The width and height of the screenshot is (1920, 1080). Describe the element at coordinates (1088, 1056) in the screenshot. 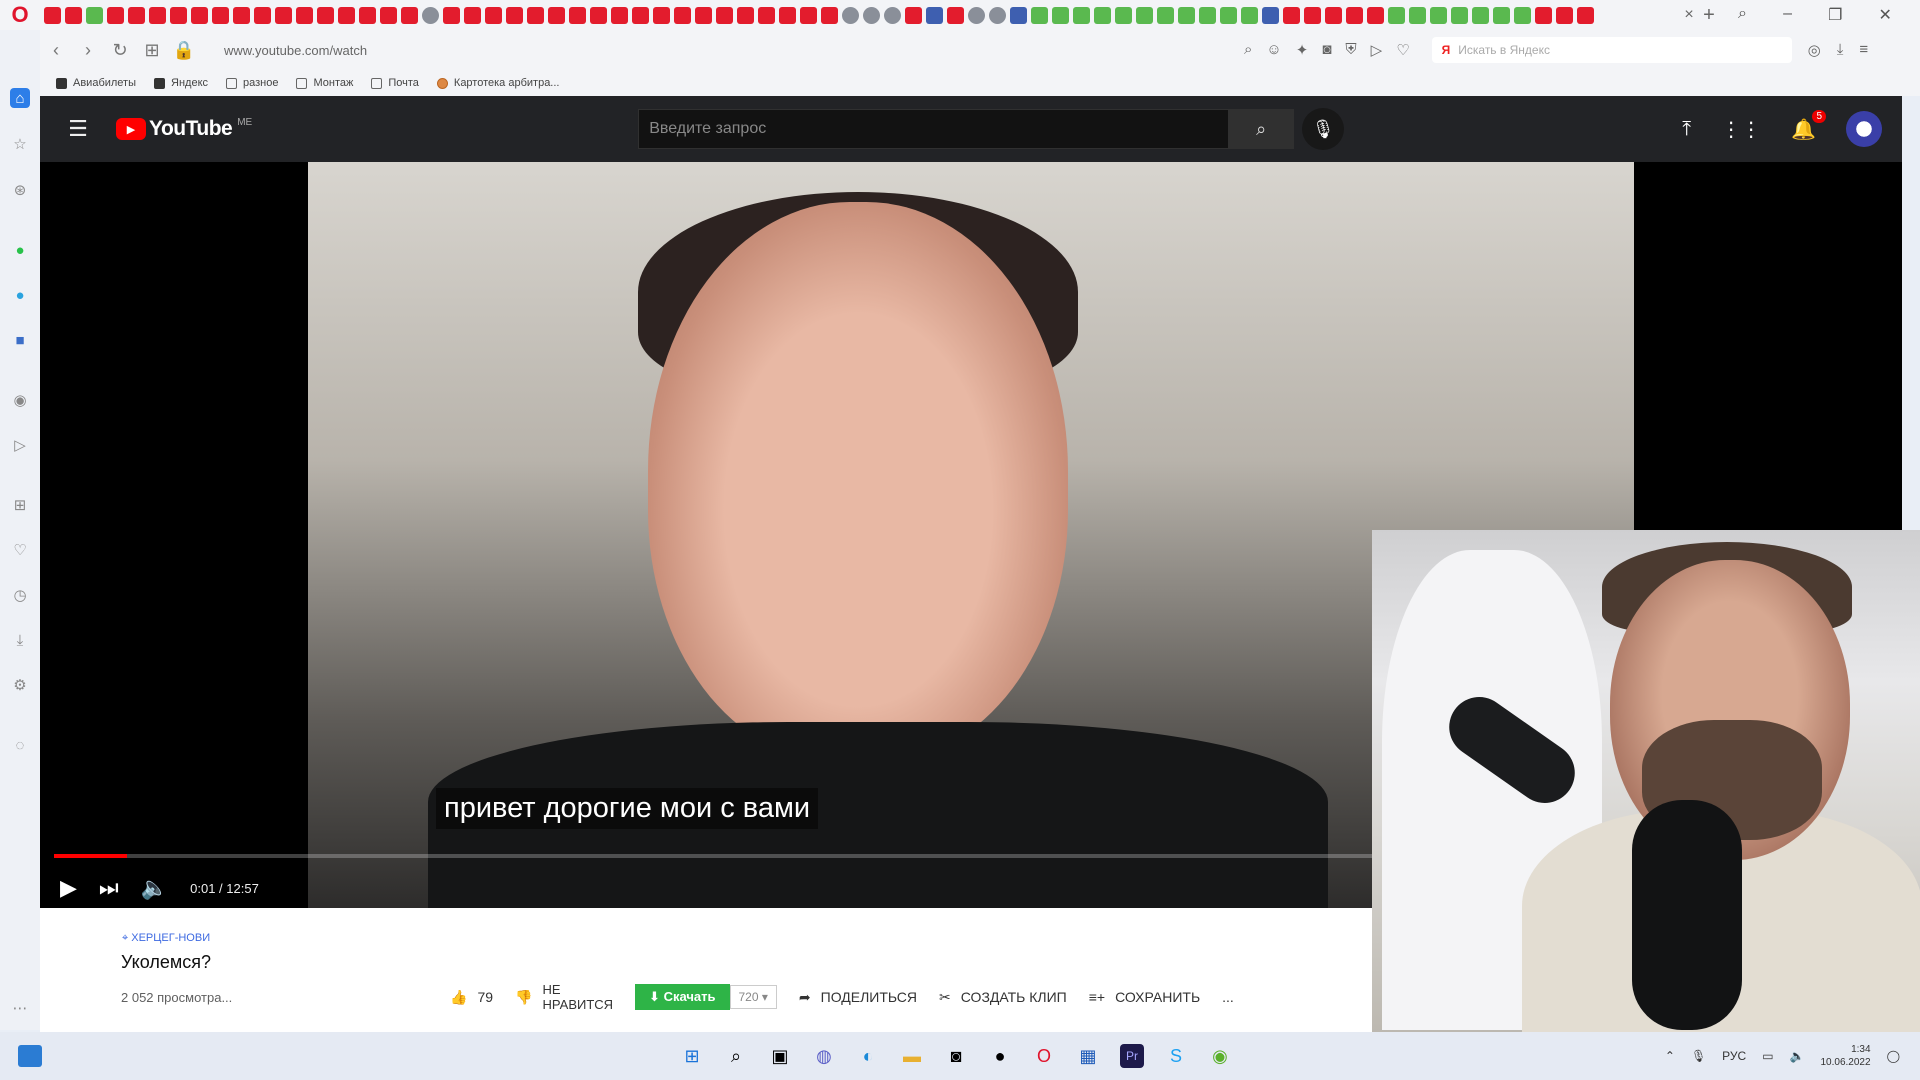

I see `store-icon: ▦` at that location.